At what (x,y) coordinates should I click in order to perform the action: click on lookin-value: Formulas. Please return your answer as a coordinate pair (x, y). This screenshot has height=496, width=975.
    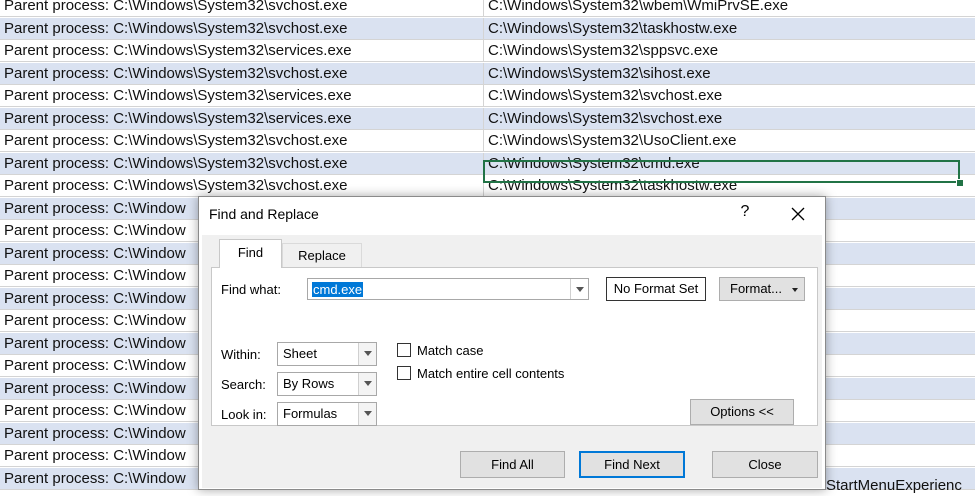
    Looking at the image, I should click on (310, 413).